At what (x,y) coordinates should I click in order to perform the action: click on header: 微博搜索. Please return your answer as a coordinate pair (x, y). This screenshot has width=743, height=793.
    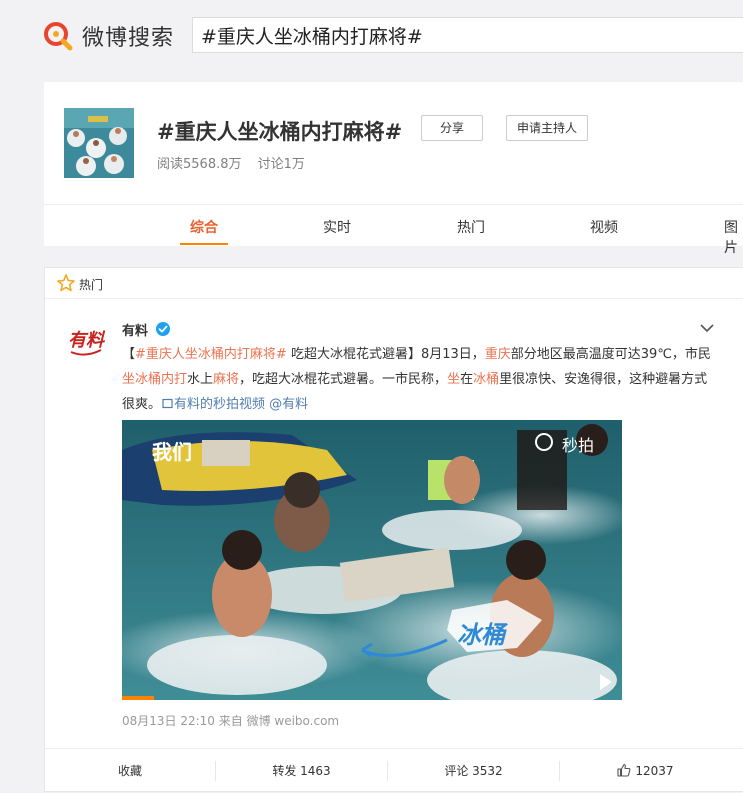
    Looking at the image, I should click on (371, 39).